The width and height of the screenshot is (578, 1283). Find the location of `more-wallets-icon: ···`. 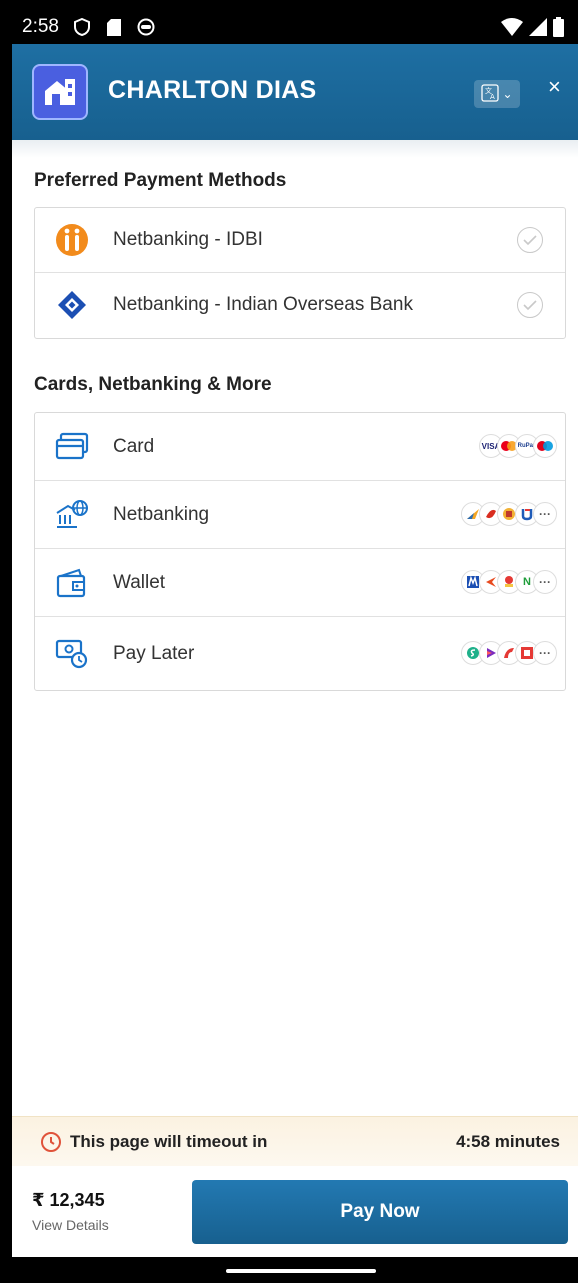

more-wallets-icon: ··· is located at coordinates (545, 582).